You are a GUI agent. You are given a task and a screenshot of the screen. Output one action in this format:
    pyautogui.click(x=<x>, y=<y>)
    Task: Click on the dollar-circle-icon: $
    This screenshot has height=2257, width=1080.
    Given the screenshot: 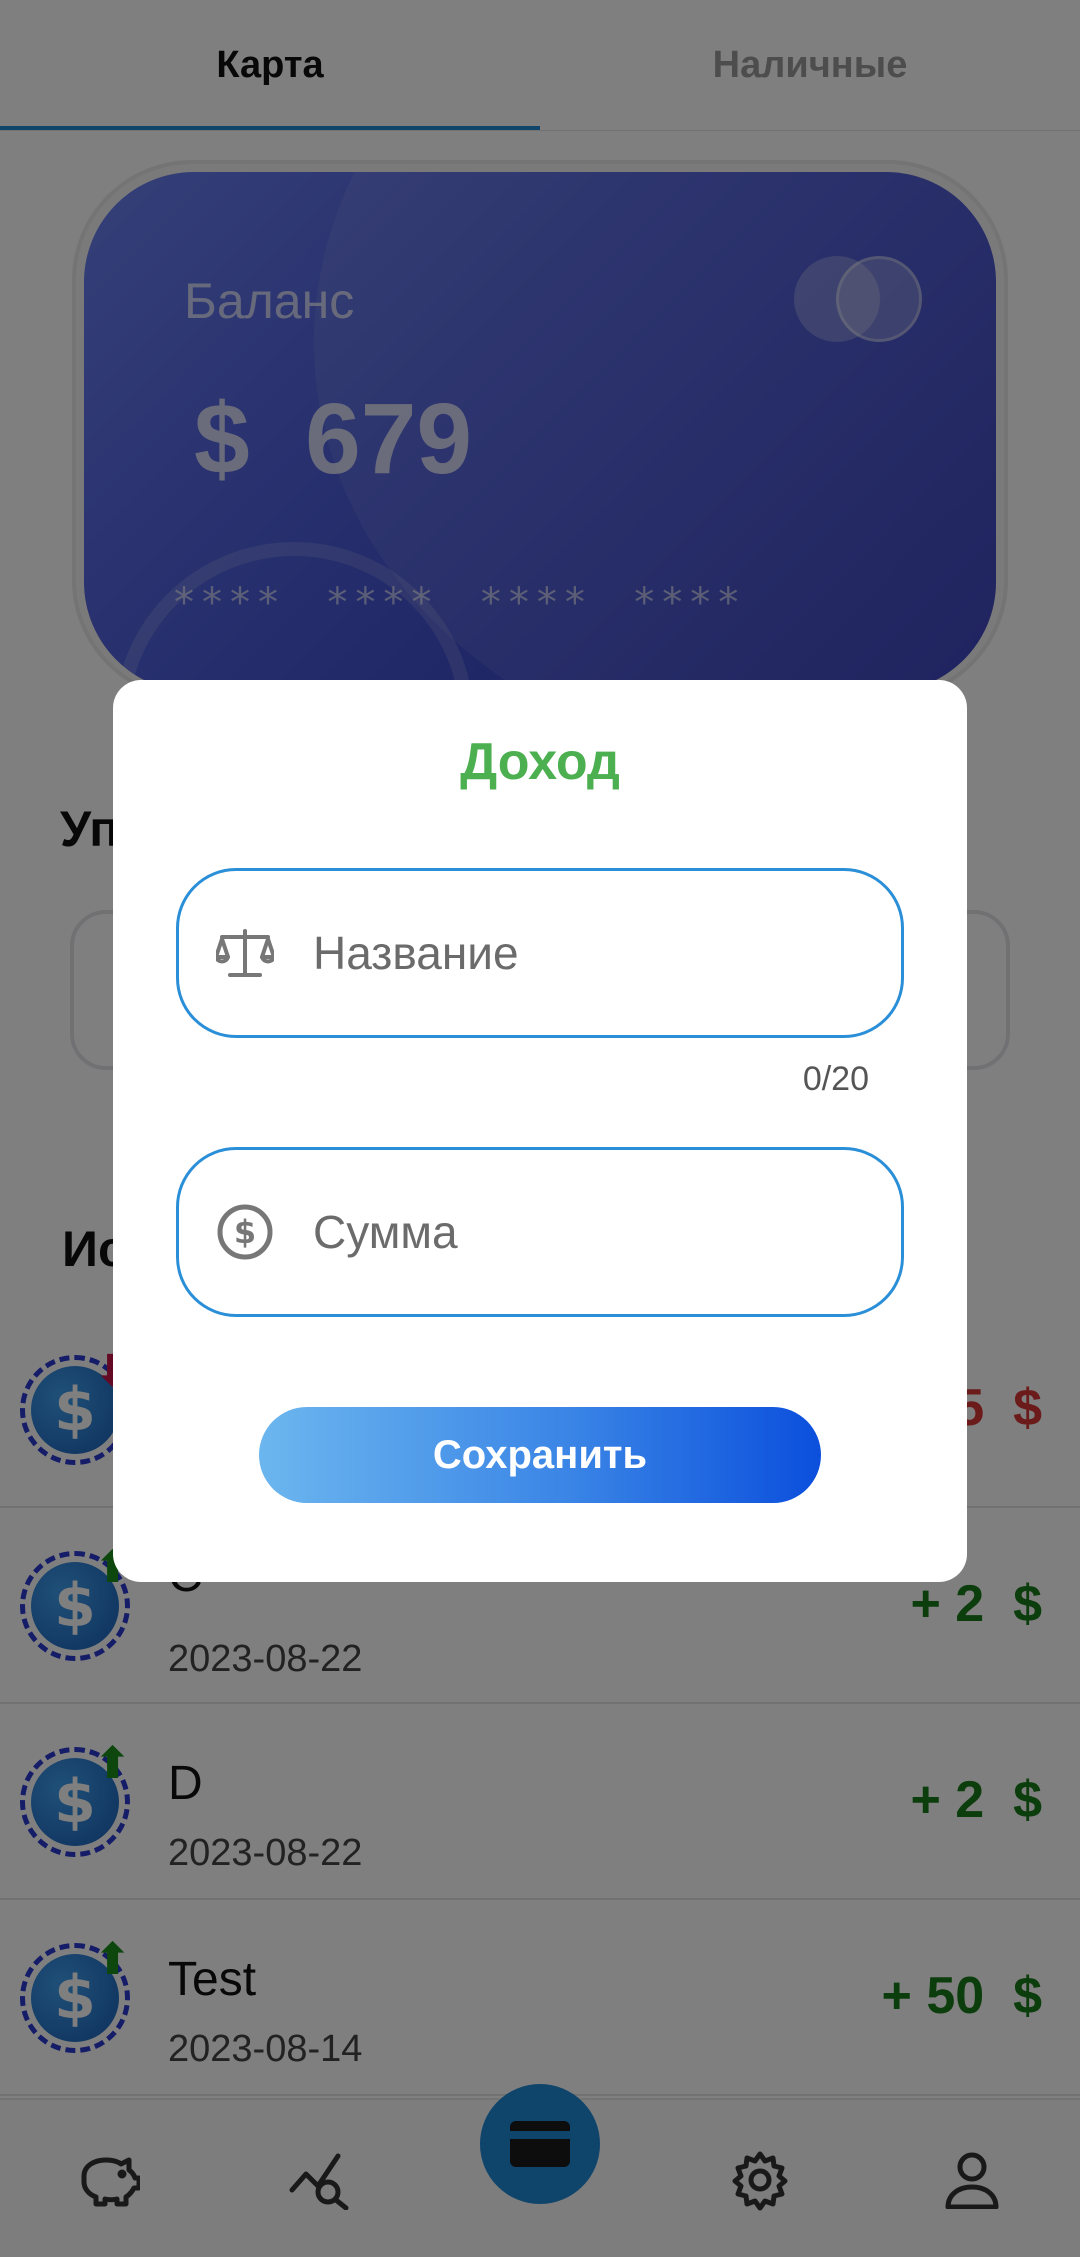 What is the action you would take?
    pyautogui.click(x=245, y=1232)
    